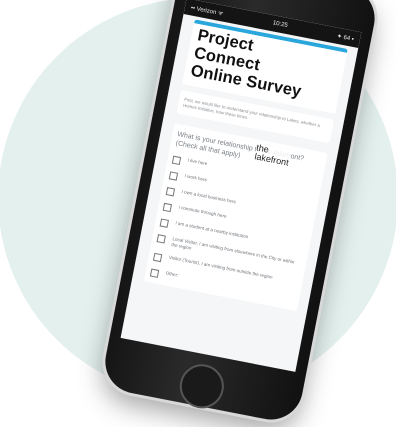 The image size is (396, 427). What do you see at coordinates (195, 178) in the screenshot?
I see `option-label: I work here` at bounding box center [195, 178].